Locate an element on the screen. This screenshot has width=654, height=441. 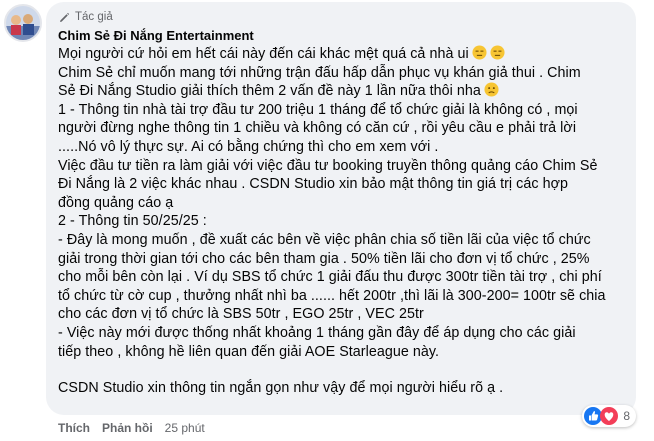
comment-actions: Thích Phản hồi 25 phút is located at coordinates (131, 428).